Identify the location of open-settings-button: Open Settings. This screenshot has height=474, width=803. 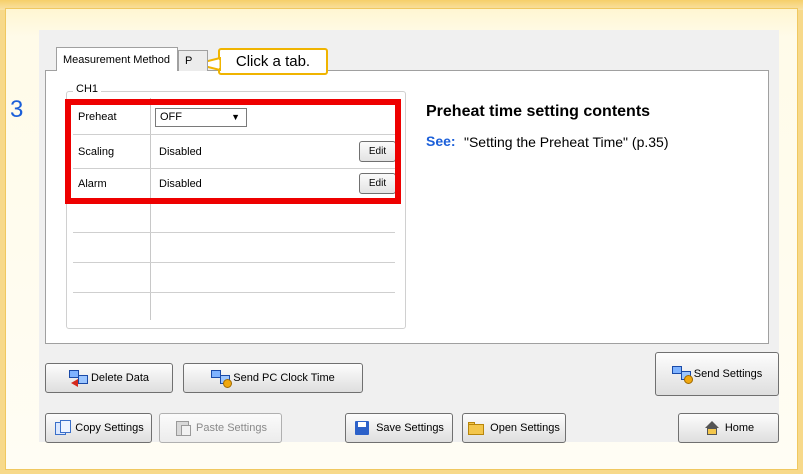
(514, 428).